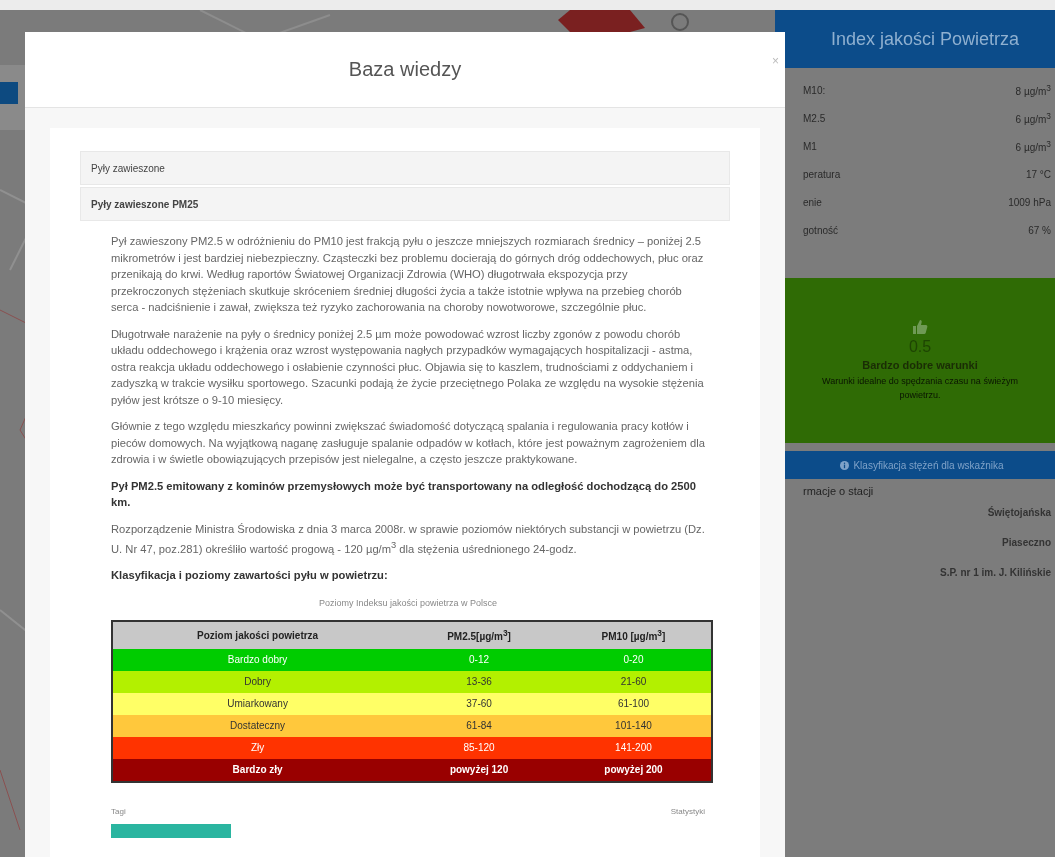 The height and width of the screenshot is (857, 1055). I want to click on table-cell: Dostateczny, so click(257, 725).